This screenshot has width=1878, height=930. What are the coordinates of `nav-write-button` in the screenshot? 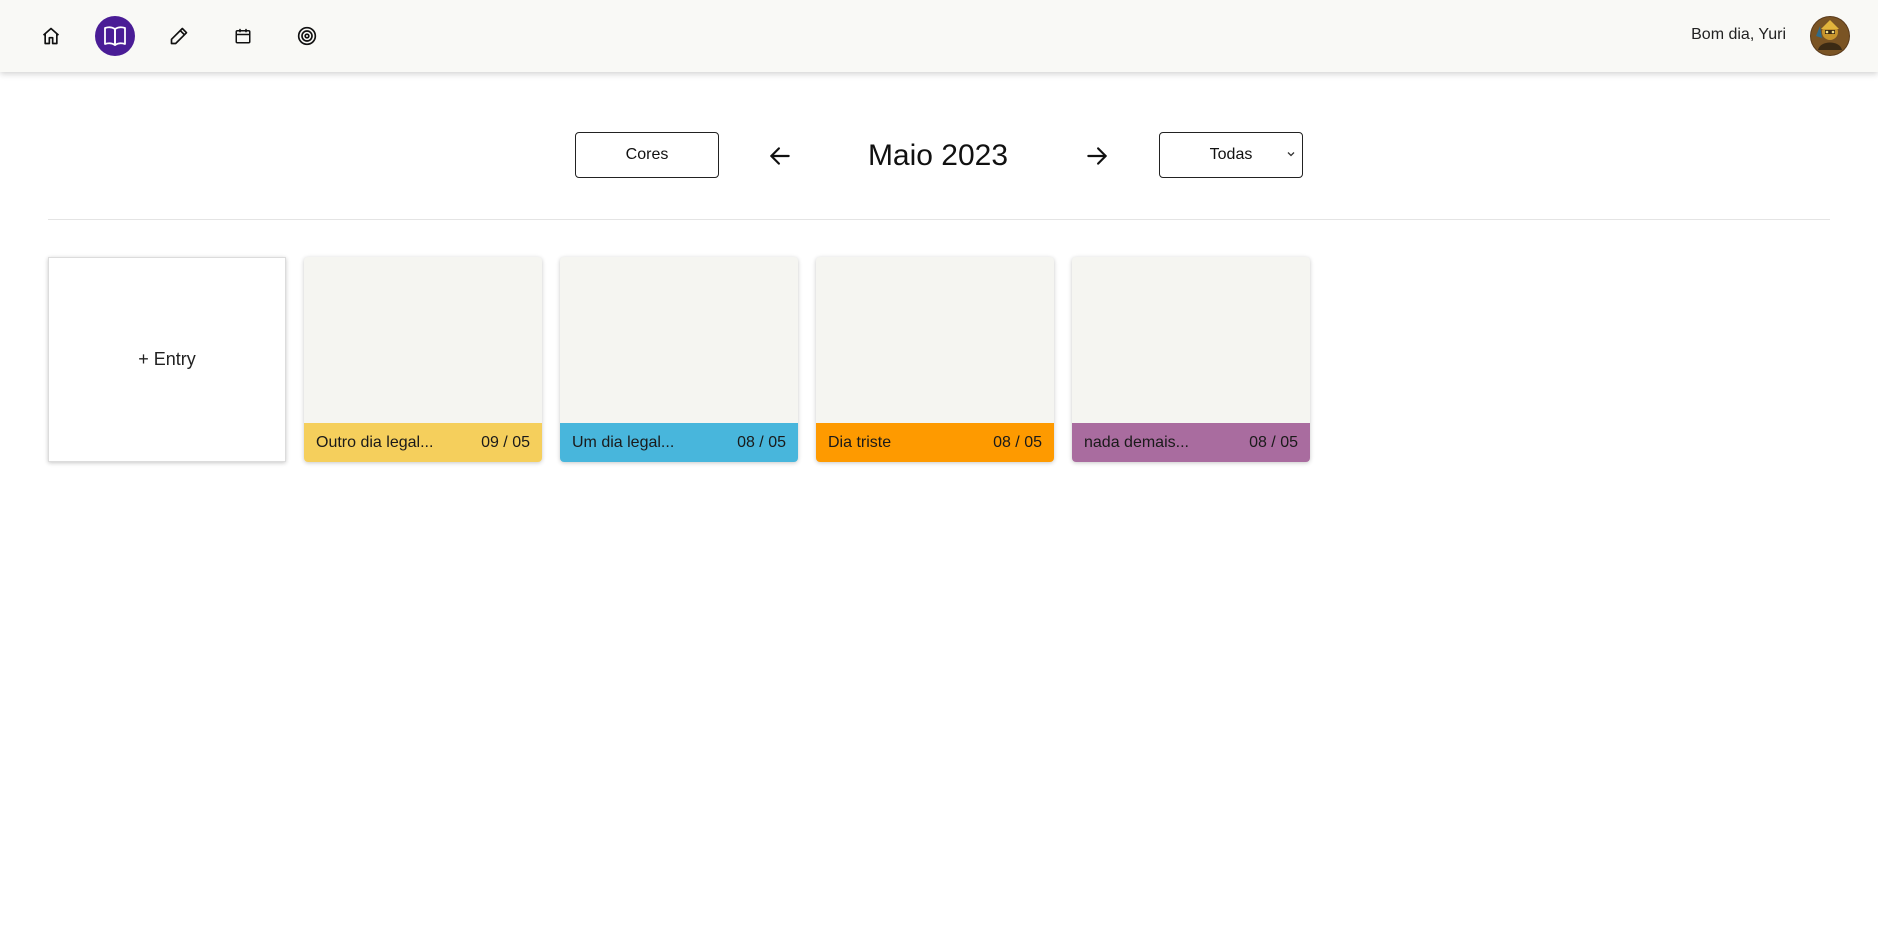 It's located at (179, 36).